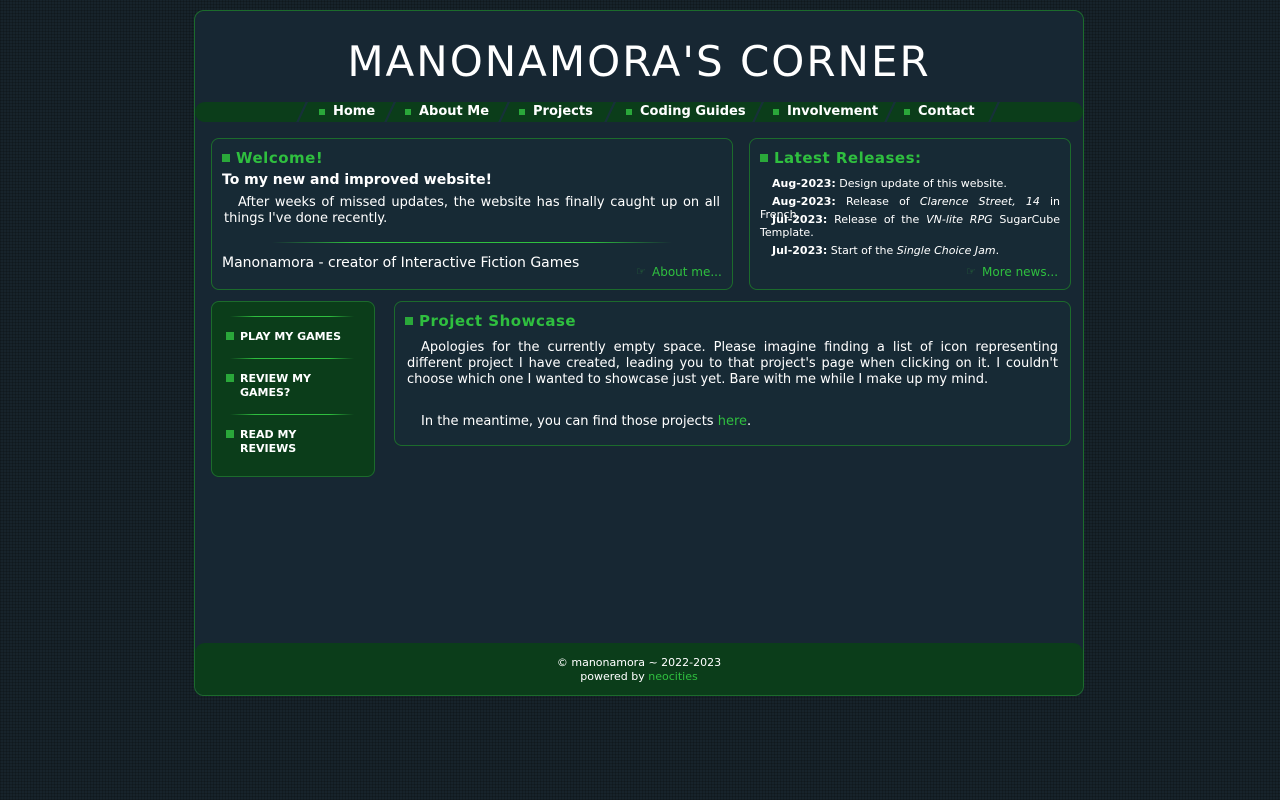 The height and width of the screenshot is (800, 1280). I want to click on showcase-title: Project Showcase, so click(490, 321).